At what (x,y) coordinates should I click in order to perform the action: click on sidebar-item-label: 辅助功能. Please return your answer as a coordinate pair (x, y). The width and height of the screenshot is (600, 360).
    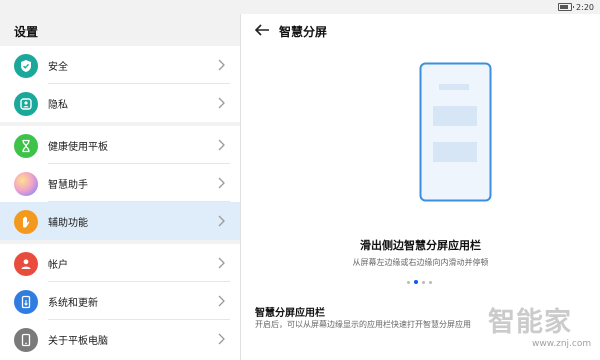
    Looking at the image, I should click on (68, 223).